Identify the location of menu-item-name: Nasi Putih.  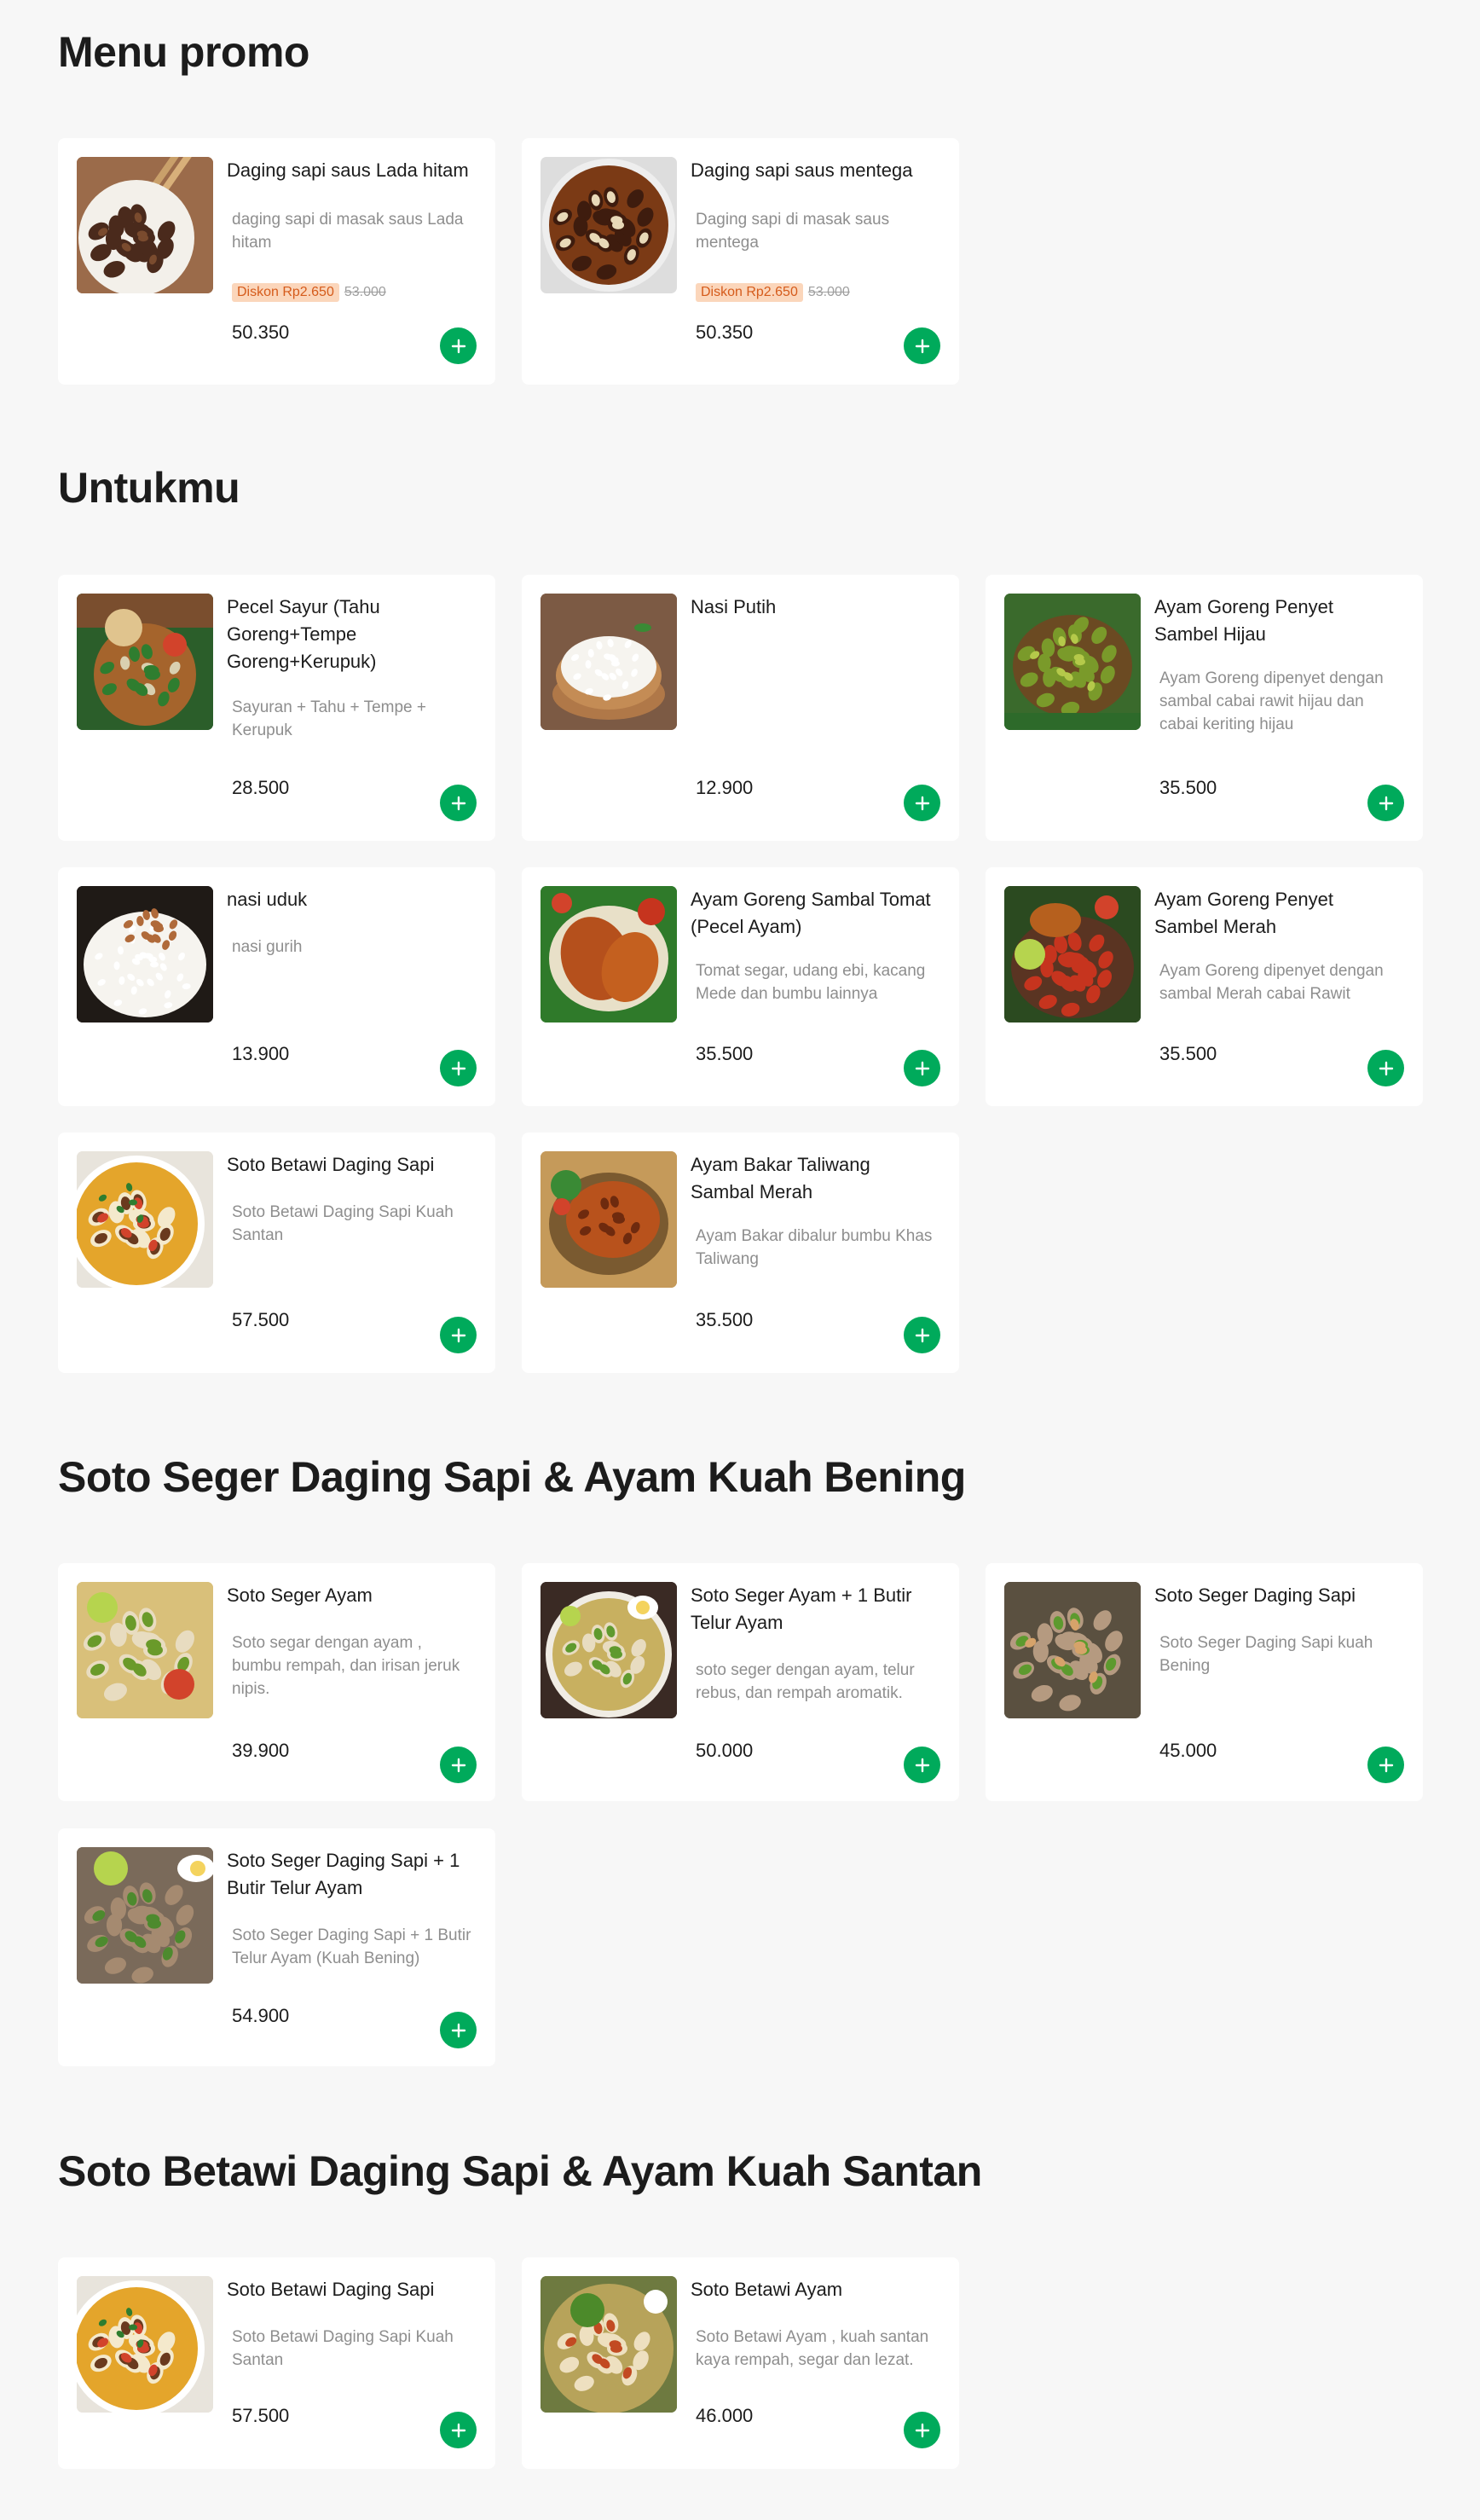
(814, 607).